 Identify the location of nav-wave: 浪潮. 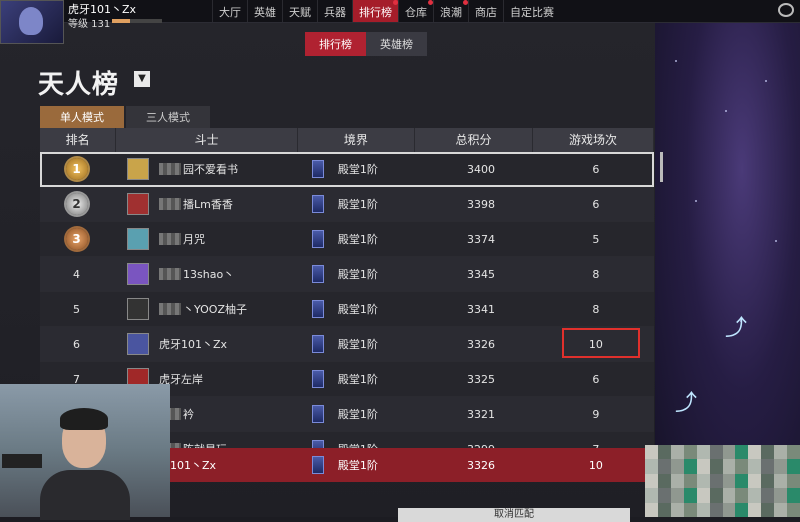
(450, 11).